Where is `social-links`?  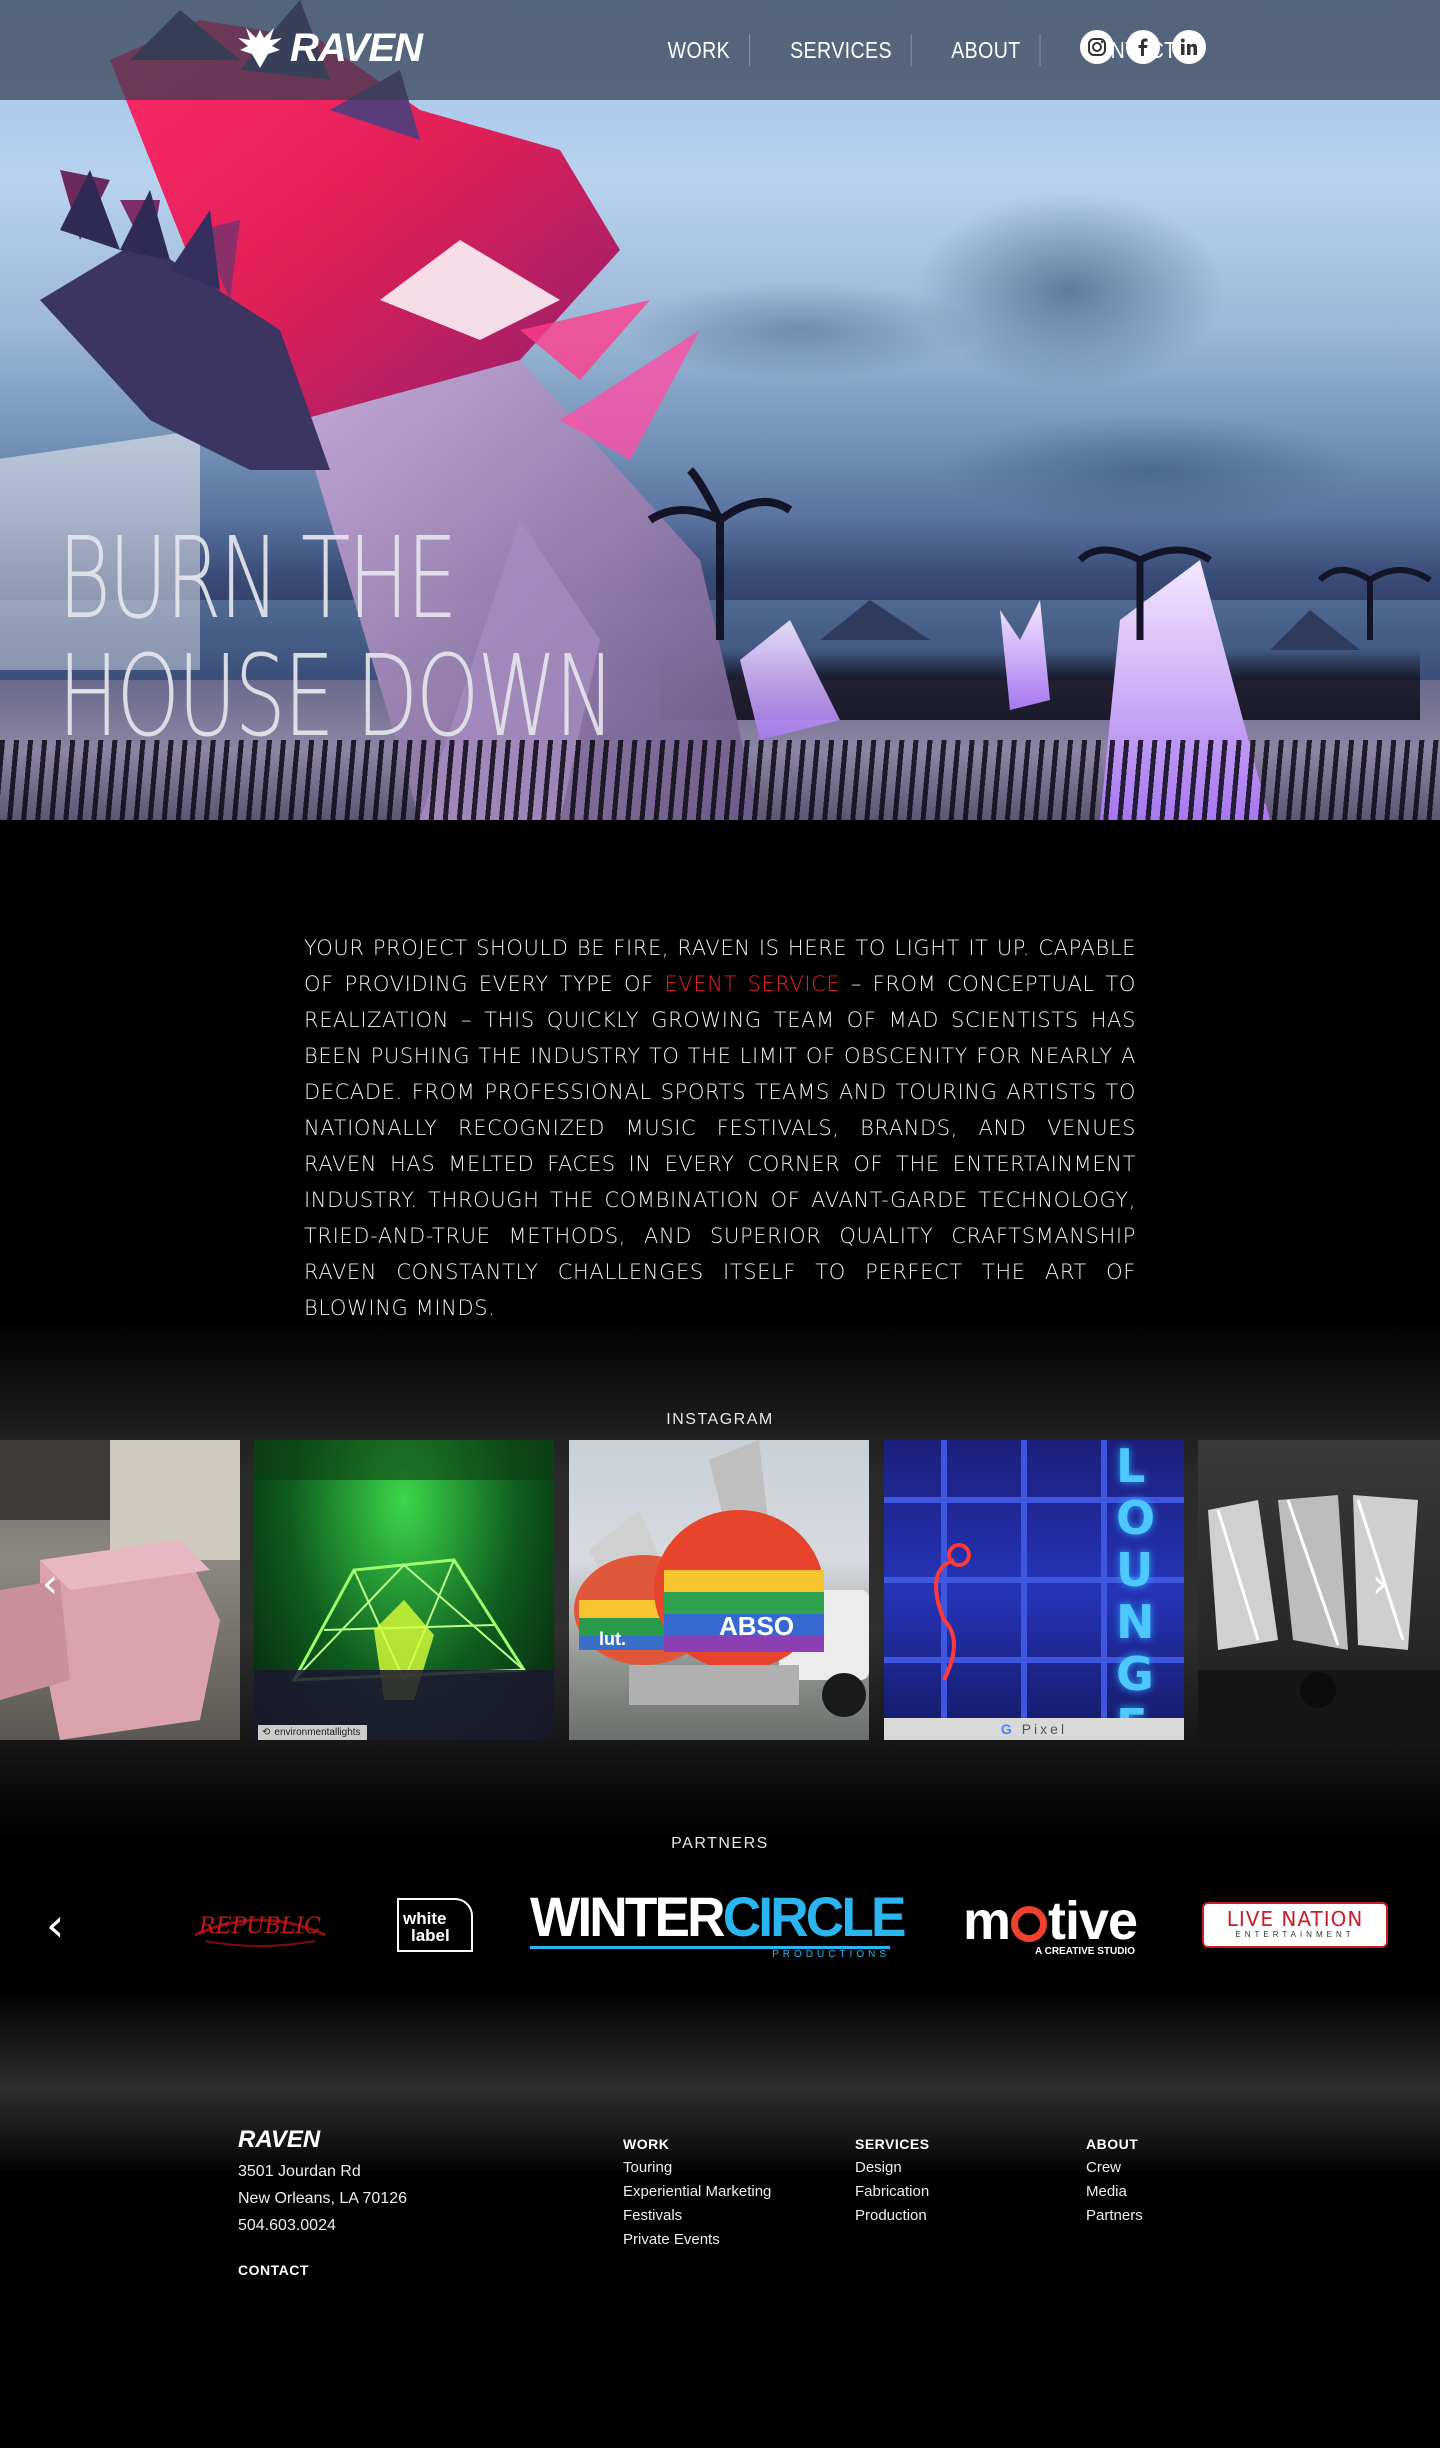
social-links is located at coordinates (1143, 47).